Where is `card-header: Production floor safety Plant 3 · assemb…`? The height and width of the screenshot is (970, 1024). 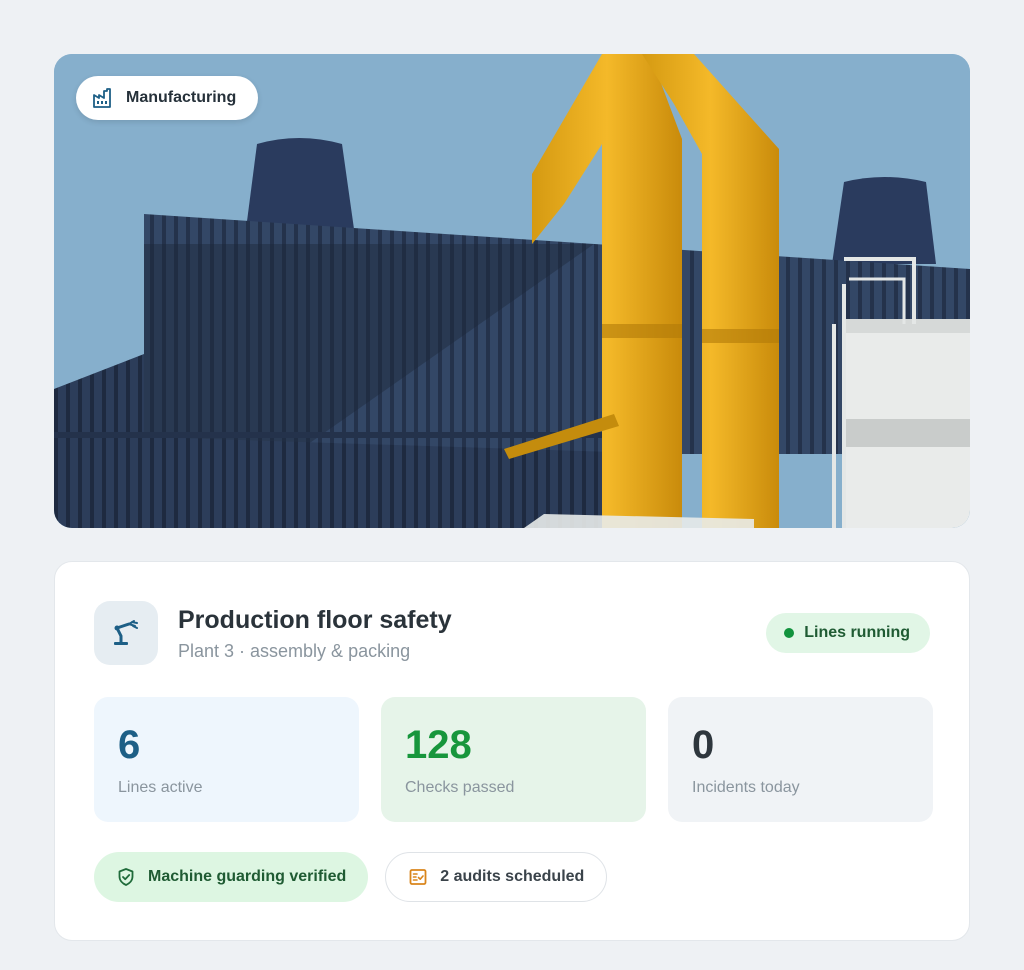 card-header: Production floor safety Plant 3 · assemb… is located at coordinates (512, 633).